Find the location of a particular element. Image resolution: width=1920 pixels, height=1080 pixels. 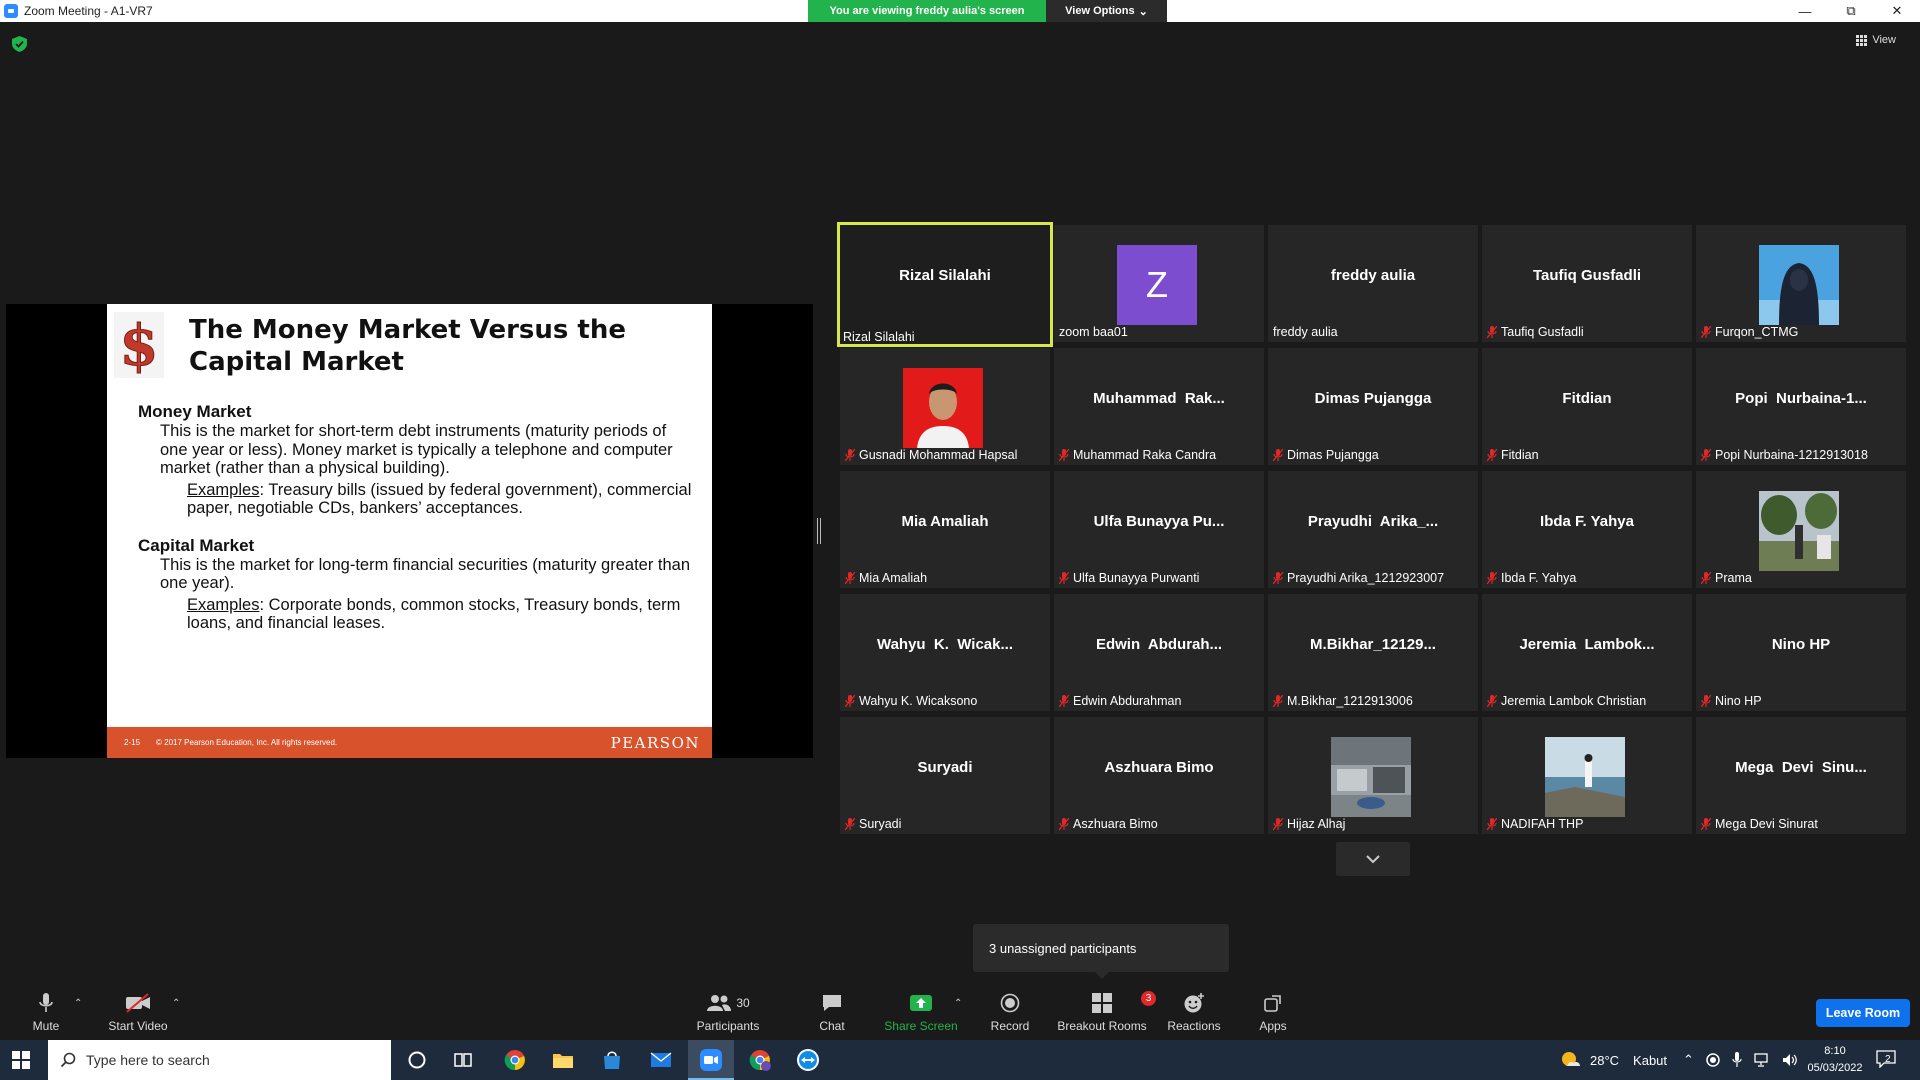

participant-tile: Hijaz Alhaj is located at coordinates (1373, 775).